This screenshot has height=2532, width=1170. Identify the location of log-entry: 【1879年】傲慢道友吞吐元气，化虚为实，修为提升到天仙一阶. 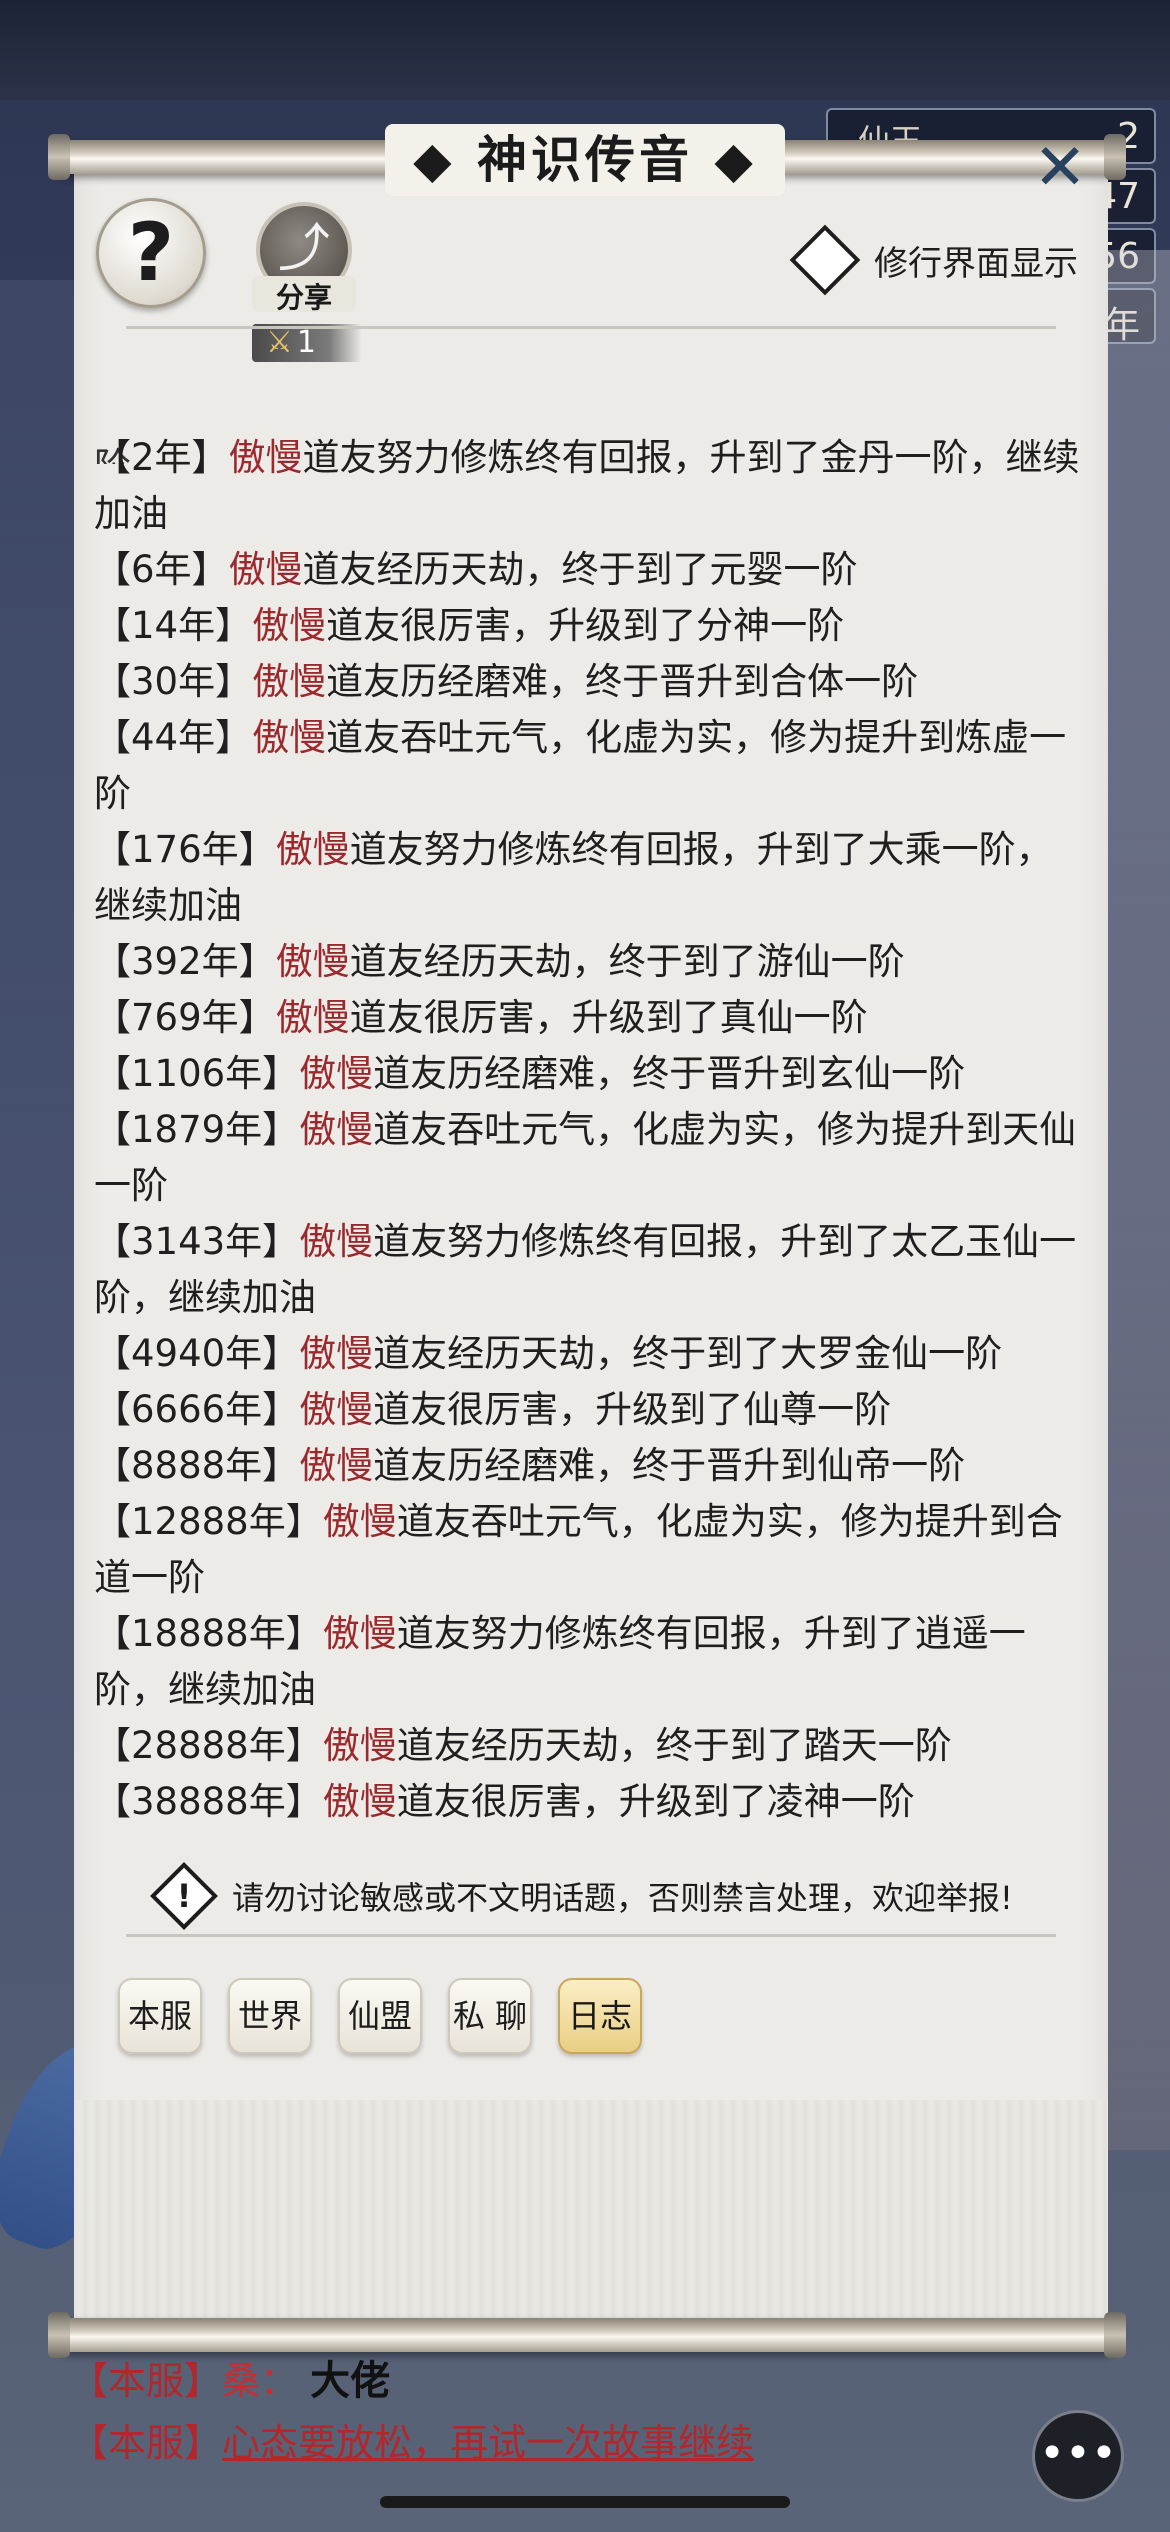
(589, 1158).